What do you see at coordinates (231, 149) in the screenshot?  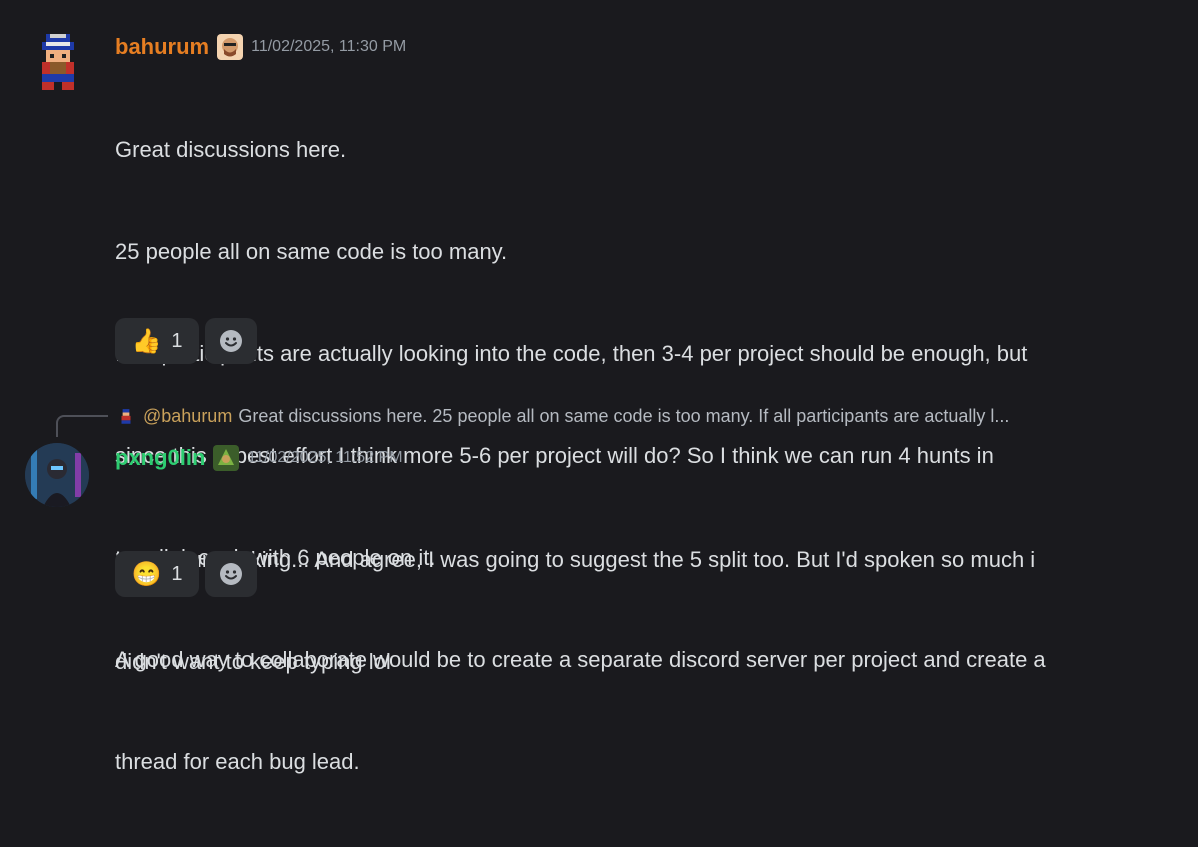 I see `message-line: Great discussions here.` at bounding box center [231, 149].